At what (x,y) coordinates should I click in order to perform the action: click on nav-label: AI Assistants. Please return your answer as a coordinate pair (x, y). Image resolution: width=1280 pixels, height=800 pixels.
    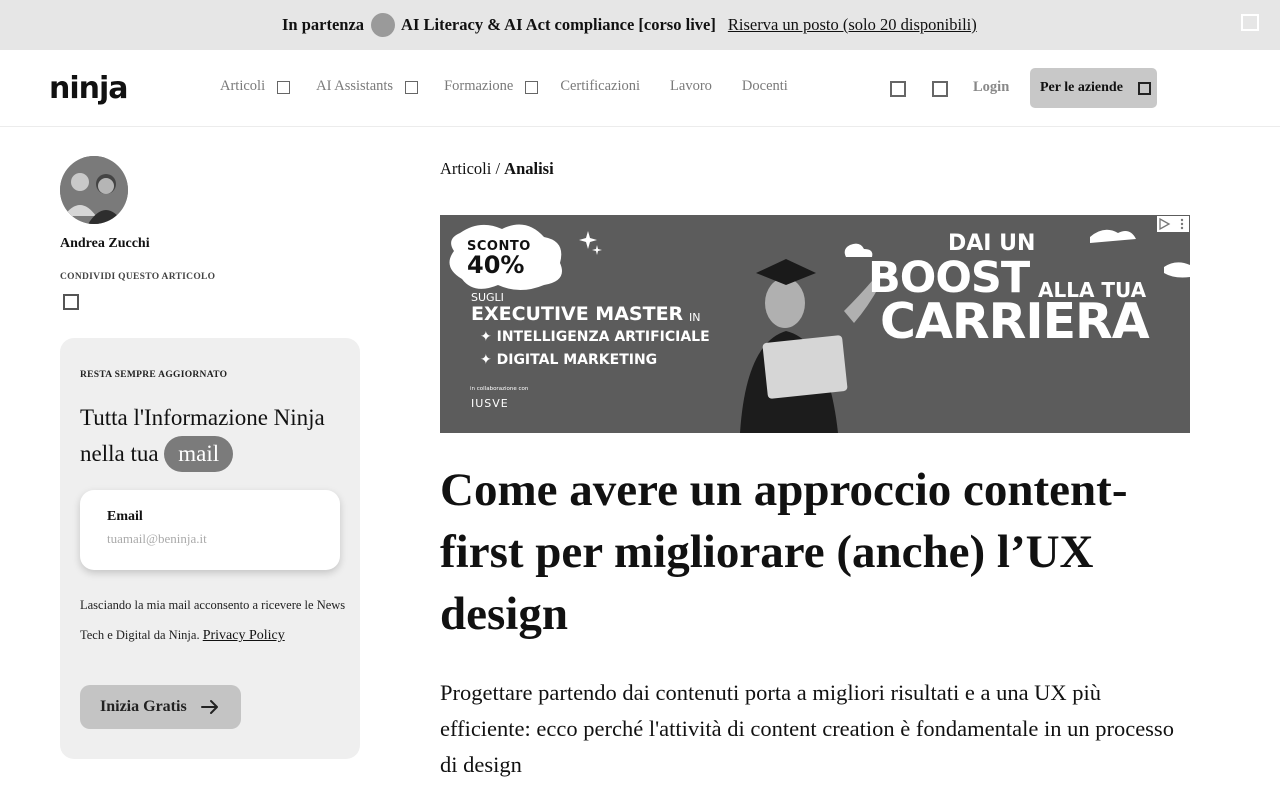
    Looking at the image, I should click on (355, 86).